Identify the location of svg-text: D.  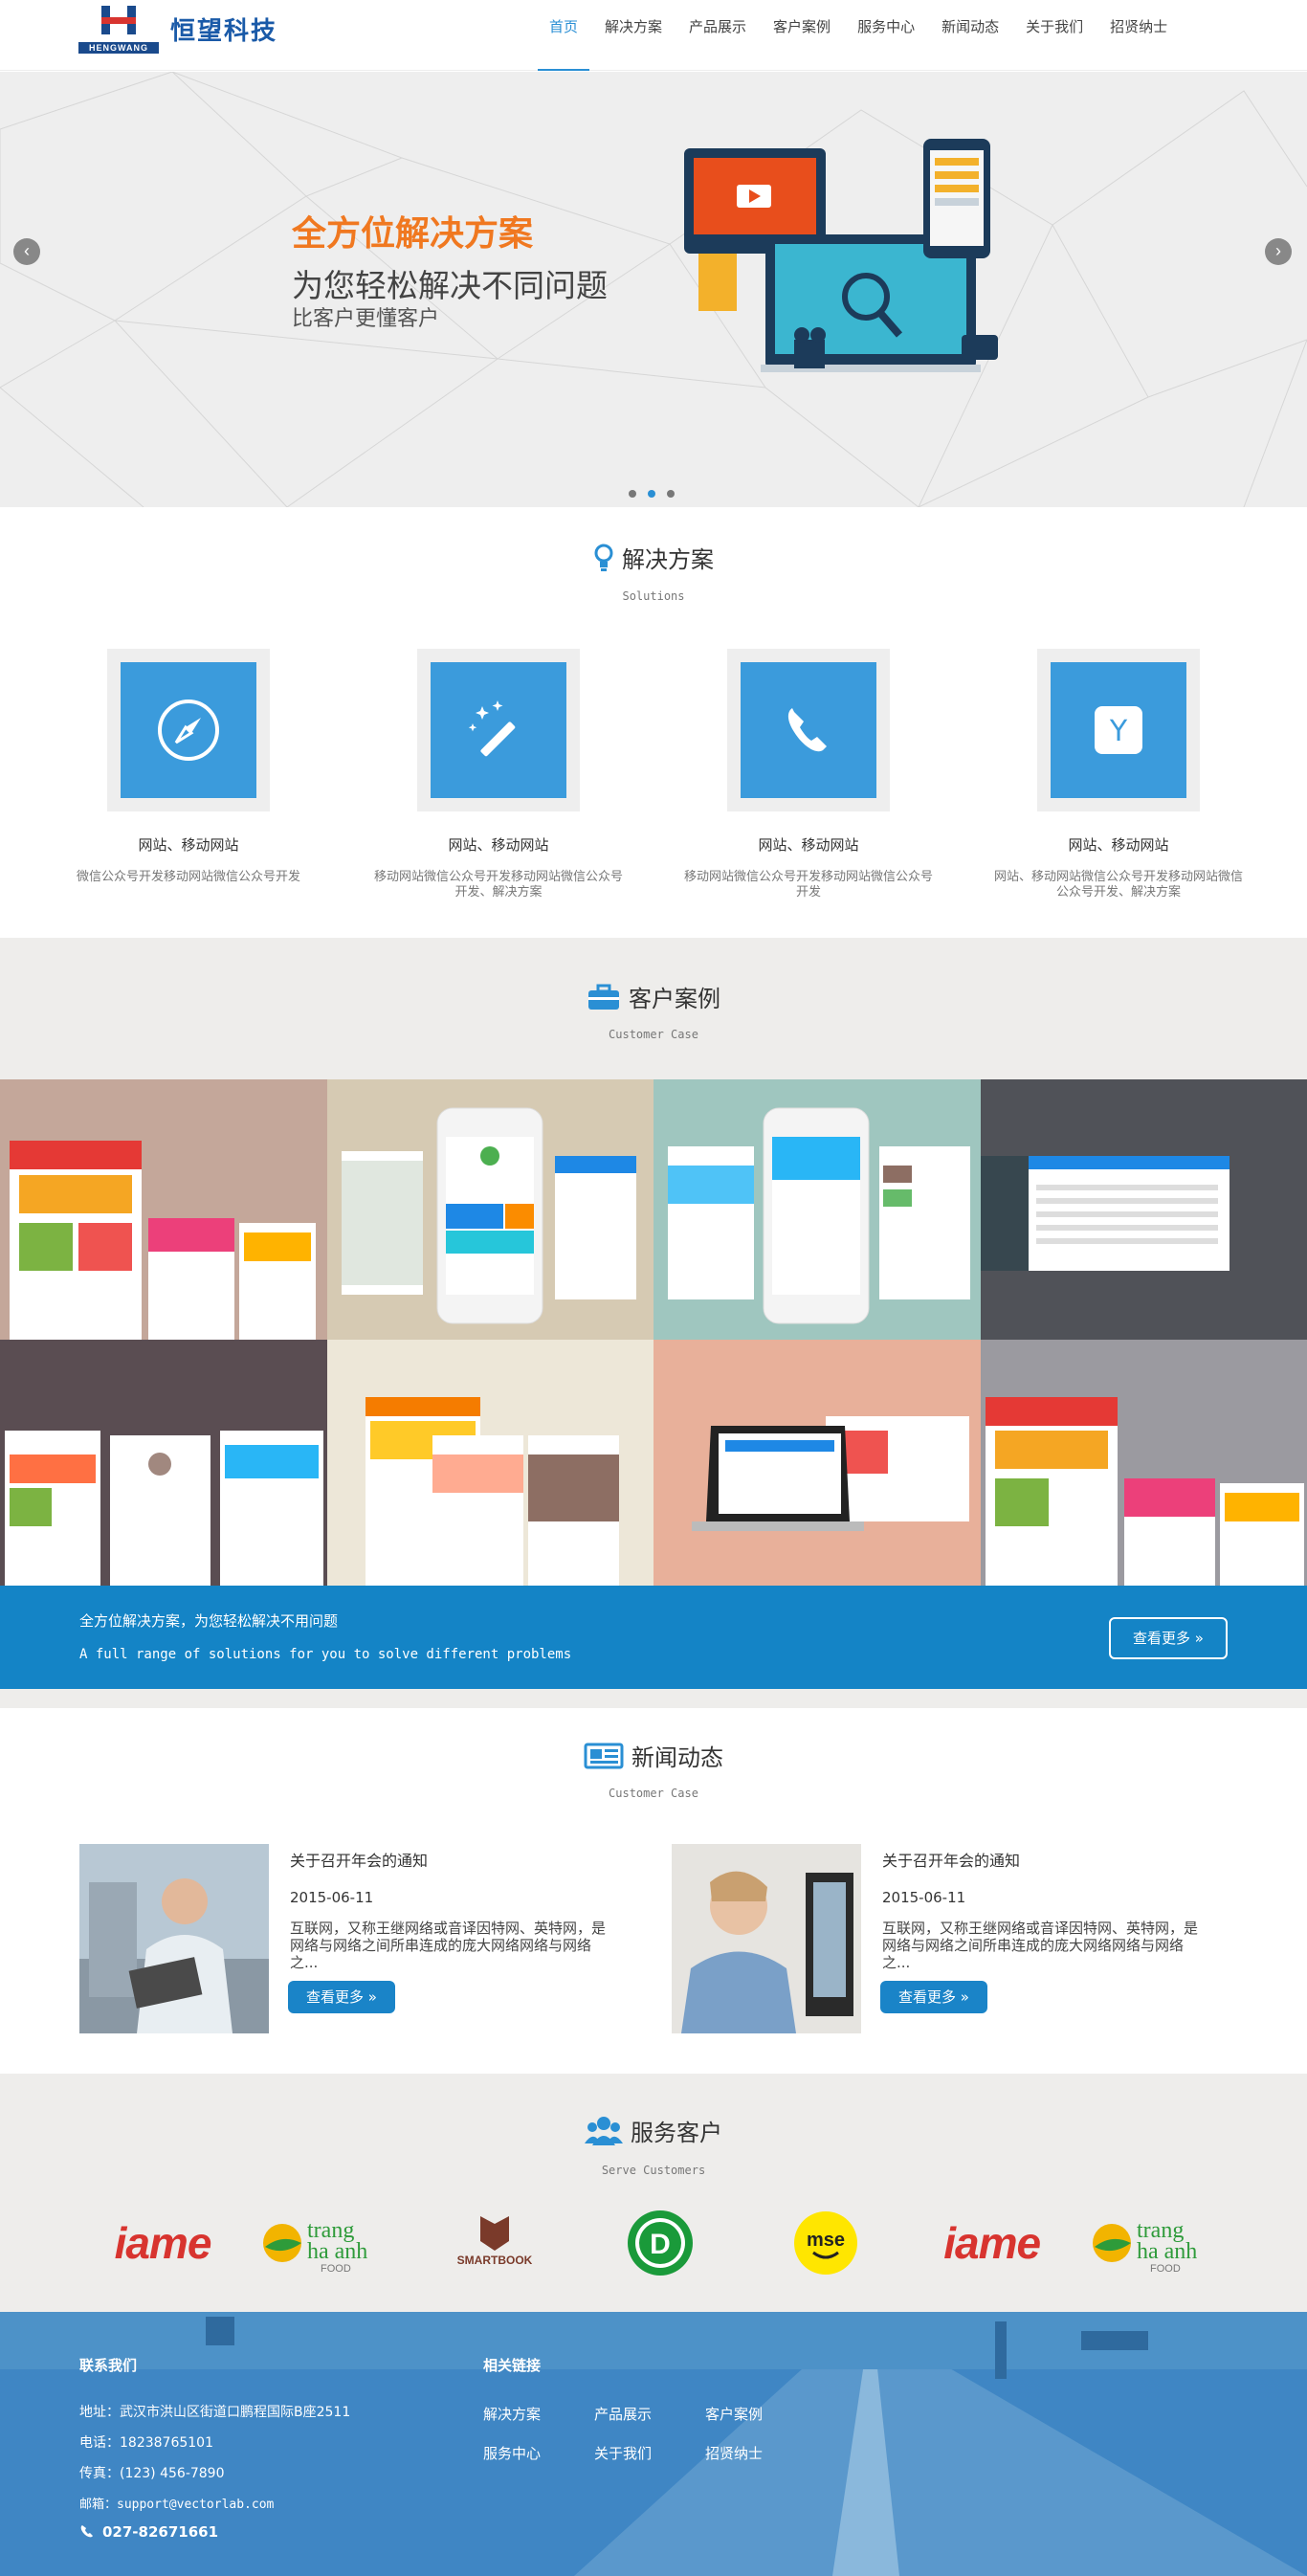
(660, 2244).